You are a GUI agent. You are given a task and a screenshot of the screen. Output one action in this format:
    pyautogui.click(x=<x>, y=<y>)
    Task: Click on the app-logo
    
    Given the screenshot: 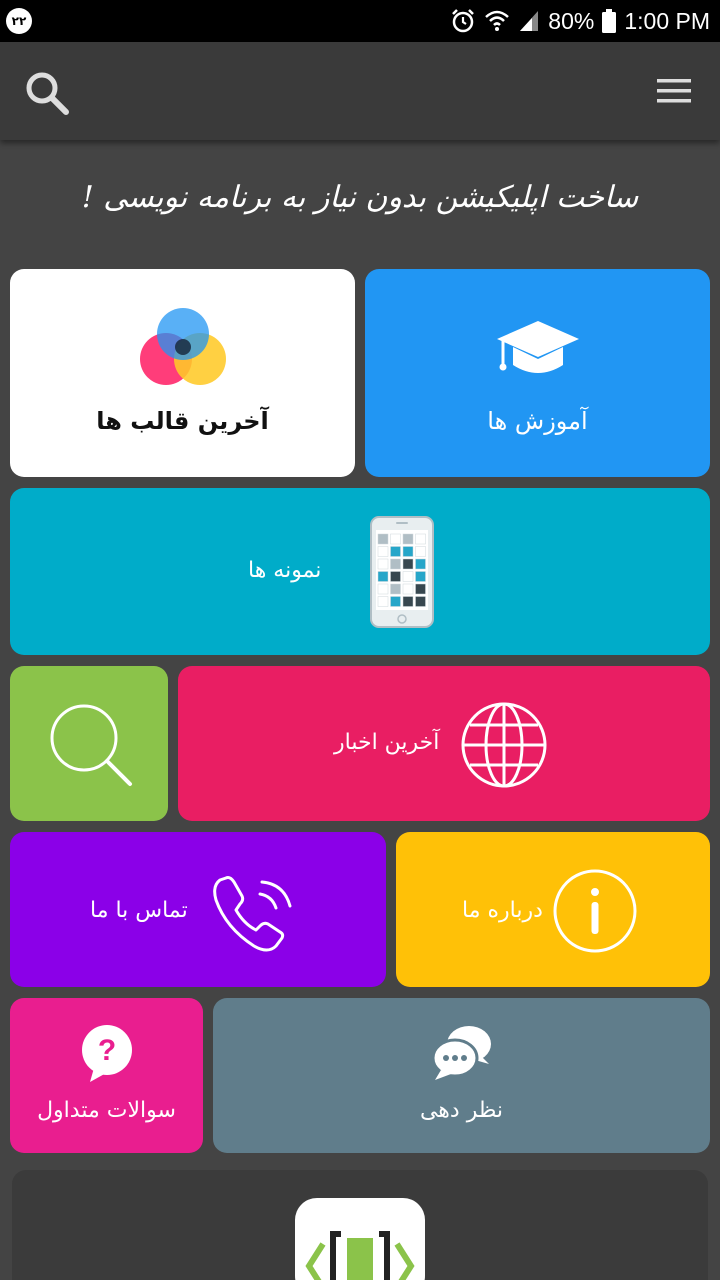 What is the action you would take?
    pyautogui.click(x=360, y=1239)
    